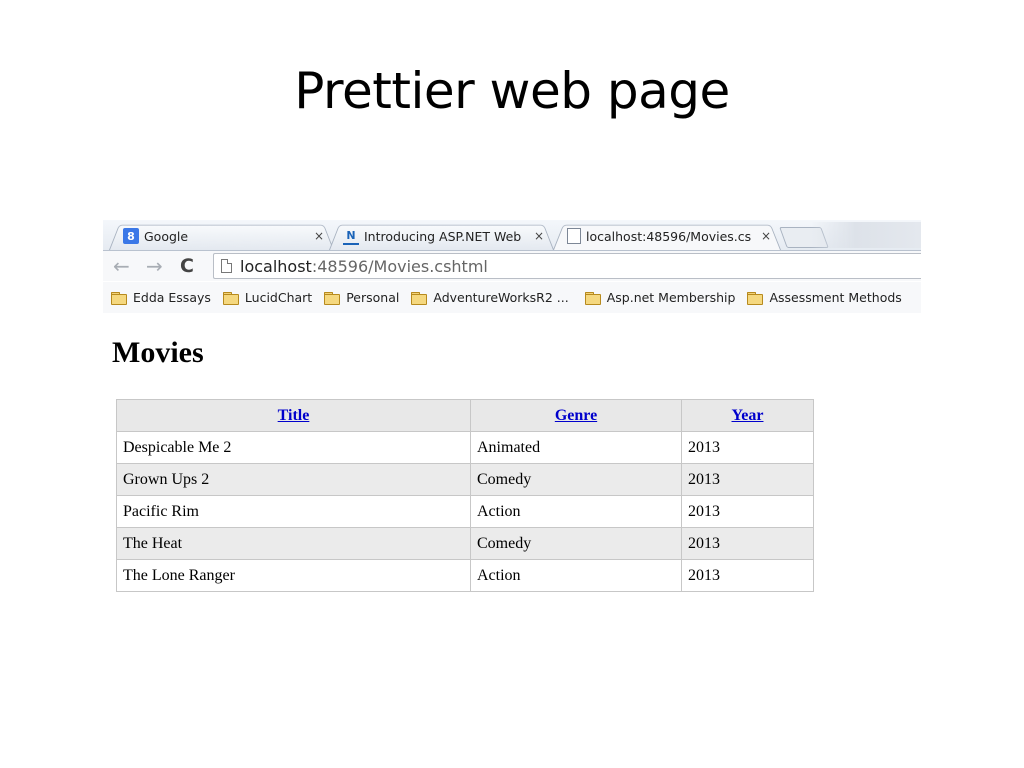  I want to click on cell-title: Despicable Me 2, so click(293, 447).